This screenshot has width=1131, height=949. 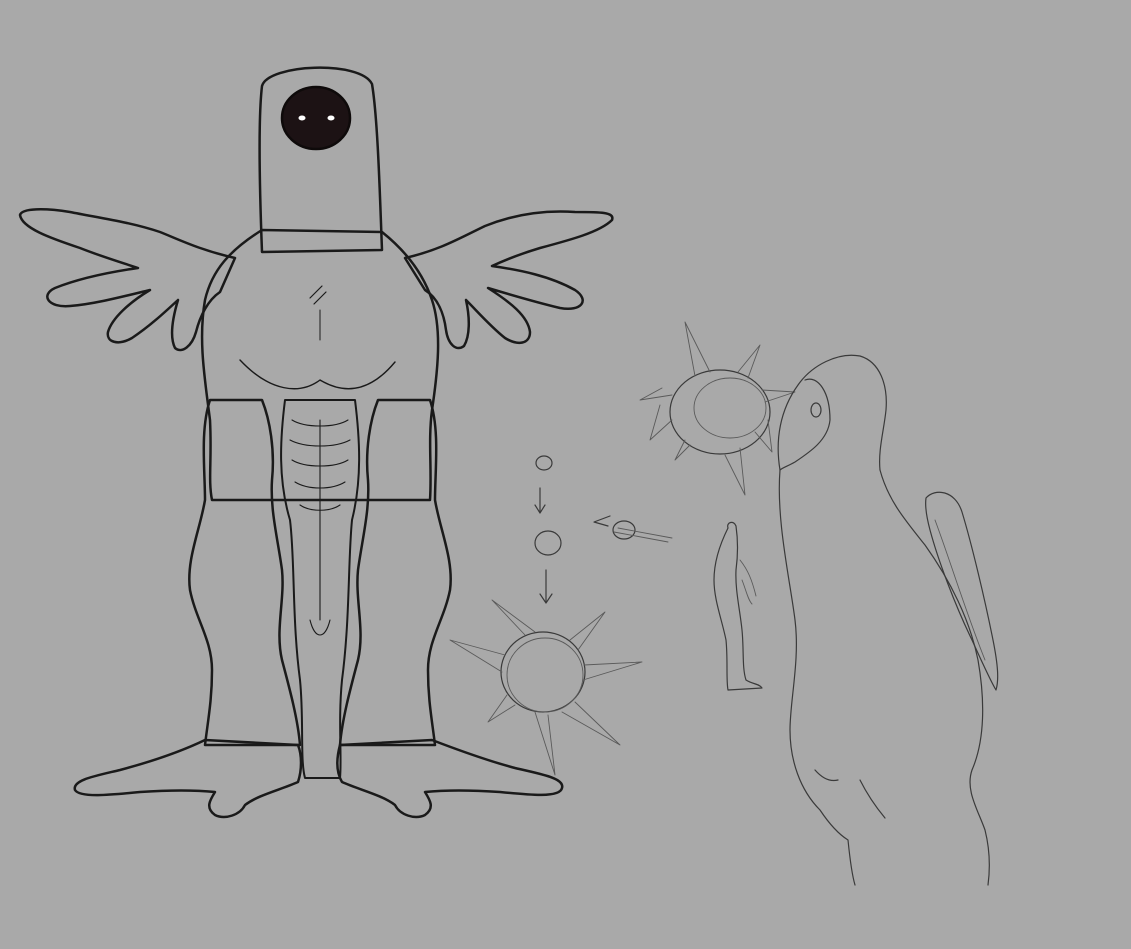 I want to click on side-eye, so click(x=816, y=410).